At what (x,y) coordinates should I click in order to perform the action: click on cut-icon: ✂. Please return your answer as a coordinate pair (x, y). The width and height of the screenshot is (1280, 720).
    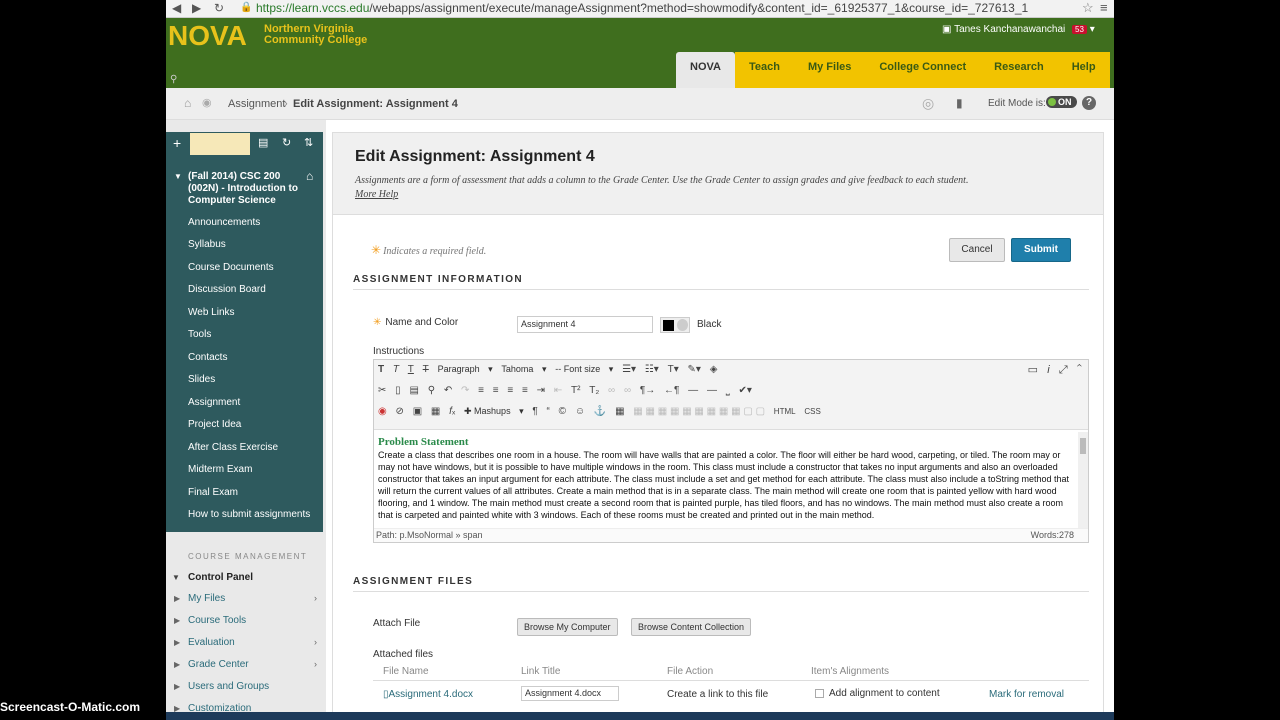
    Looking at the image, I should click on (382, 390).